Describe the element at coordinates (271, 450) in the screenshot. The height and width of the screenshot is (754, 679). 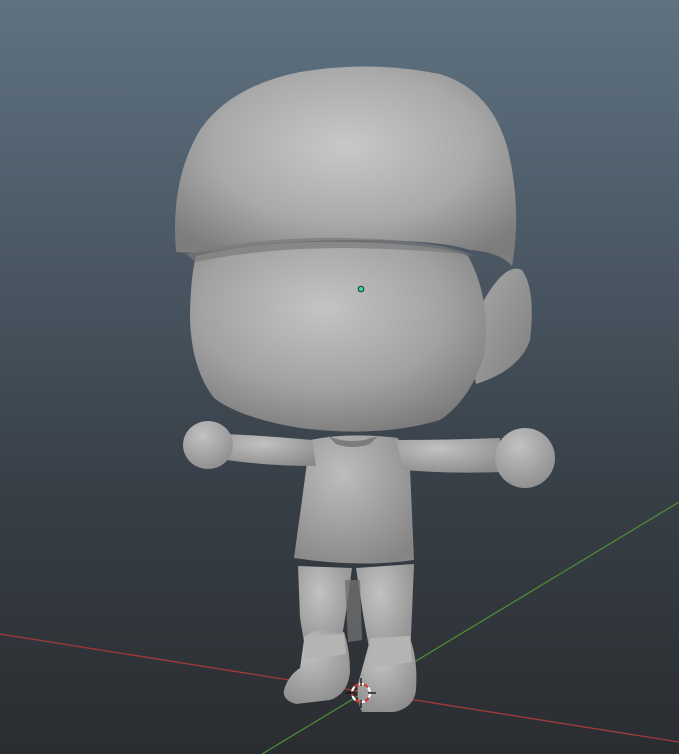
I see `left-arm` at that location.